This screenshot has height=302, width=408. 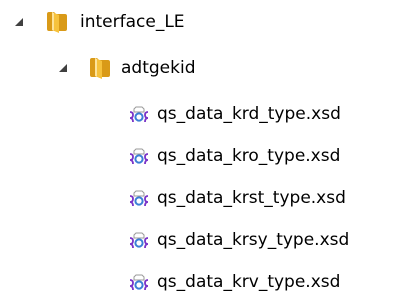 What do you see at coordinates (158, 68) in the screenshot?
I see `tree-node-label: adtgekid` at bounding box center [158, 68].